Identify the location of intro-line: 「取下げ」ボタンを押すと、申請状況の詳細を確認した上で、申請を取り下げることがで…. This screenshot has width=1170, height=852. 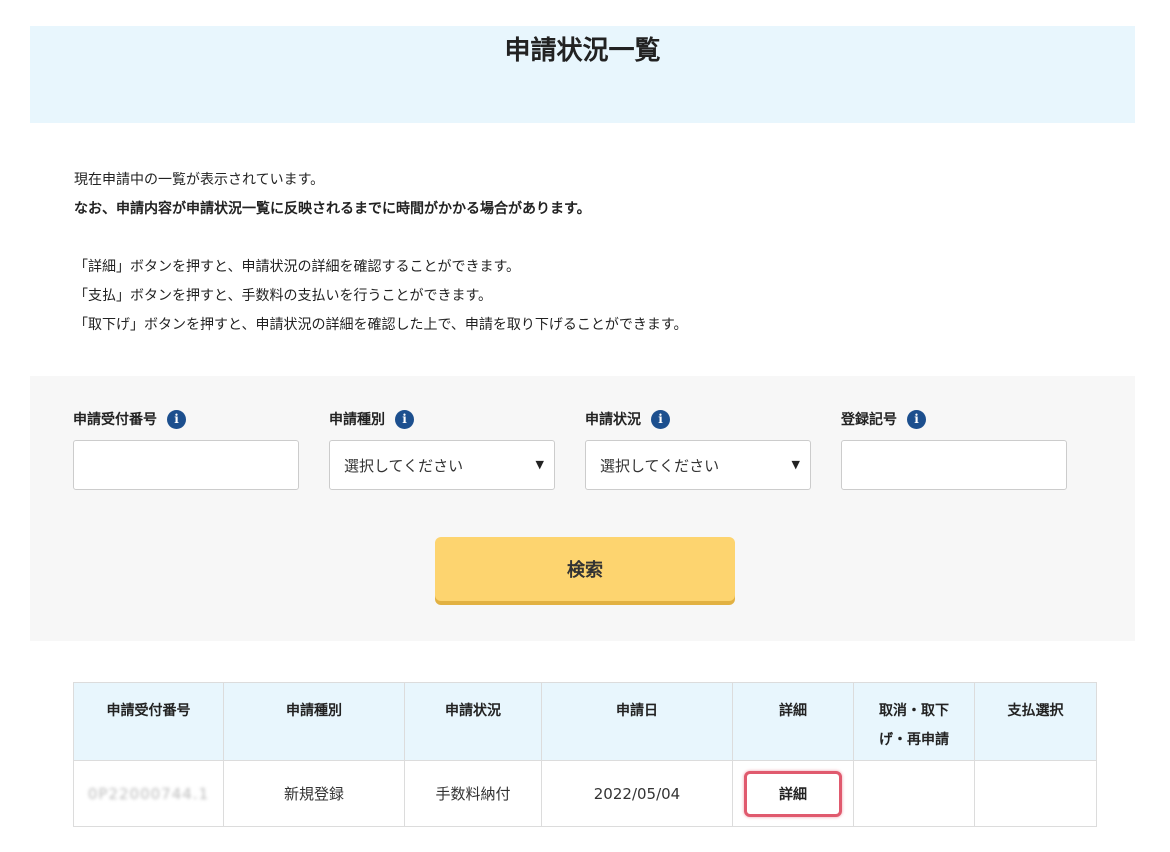
(381, 325).